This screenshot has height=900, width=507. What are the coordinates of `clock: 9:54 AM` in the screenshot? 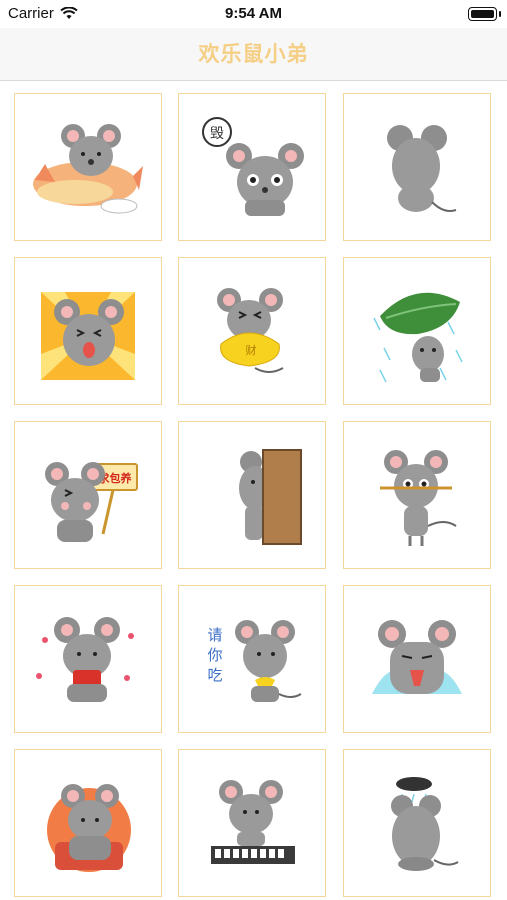 It's located at (253, 13).